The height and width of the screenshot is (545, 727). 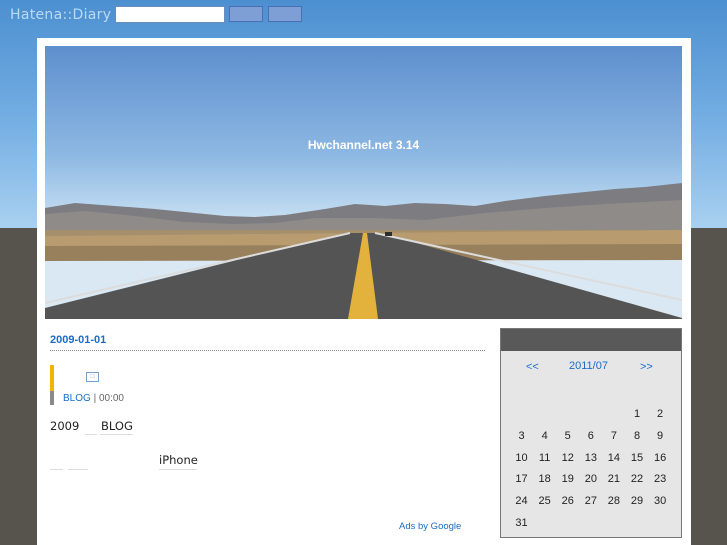 I want to click on entry-meta-bar, so click(x=52, y=398).